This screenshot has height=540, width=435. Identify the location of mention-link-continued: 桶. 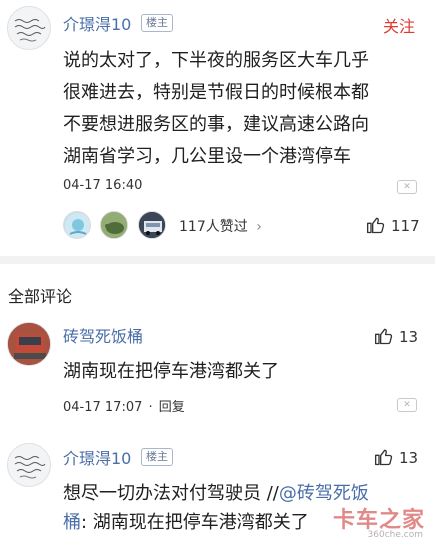
(72, 522).